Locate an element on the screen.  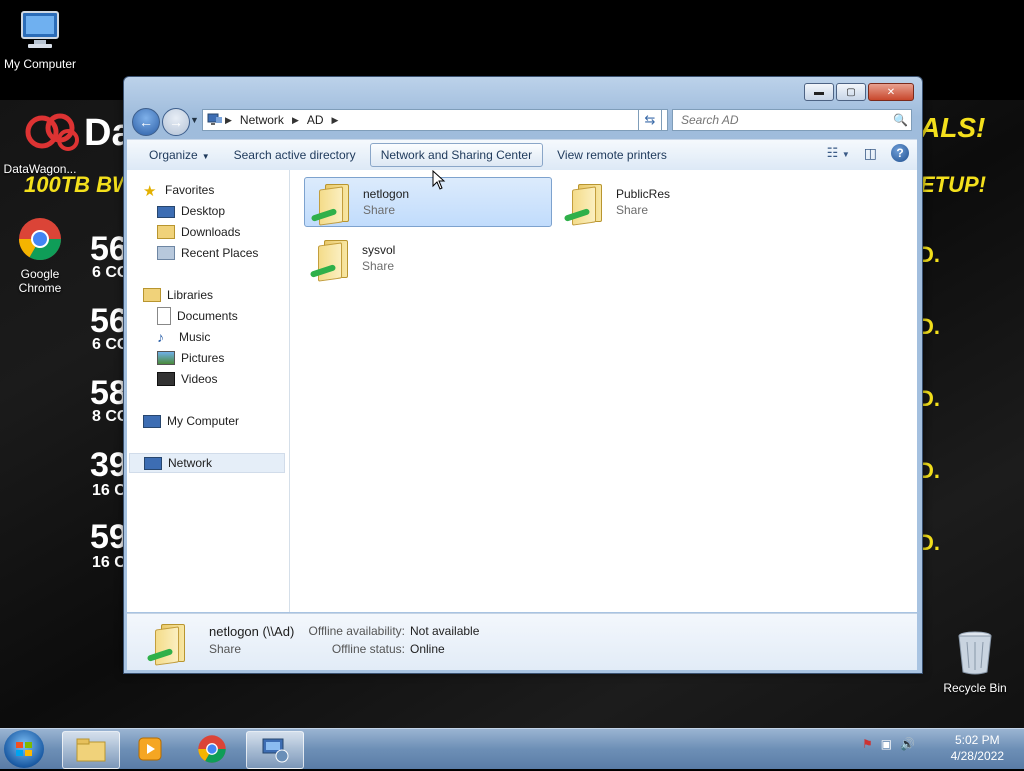
address-bar: ▶ Network ▶ AD ▶ ▼ is located at coordinates (435, 120).